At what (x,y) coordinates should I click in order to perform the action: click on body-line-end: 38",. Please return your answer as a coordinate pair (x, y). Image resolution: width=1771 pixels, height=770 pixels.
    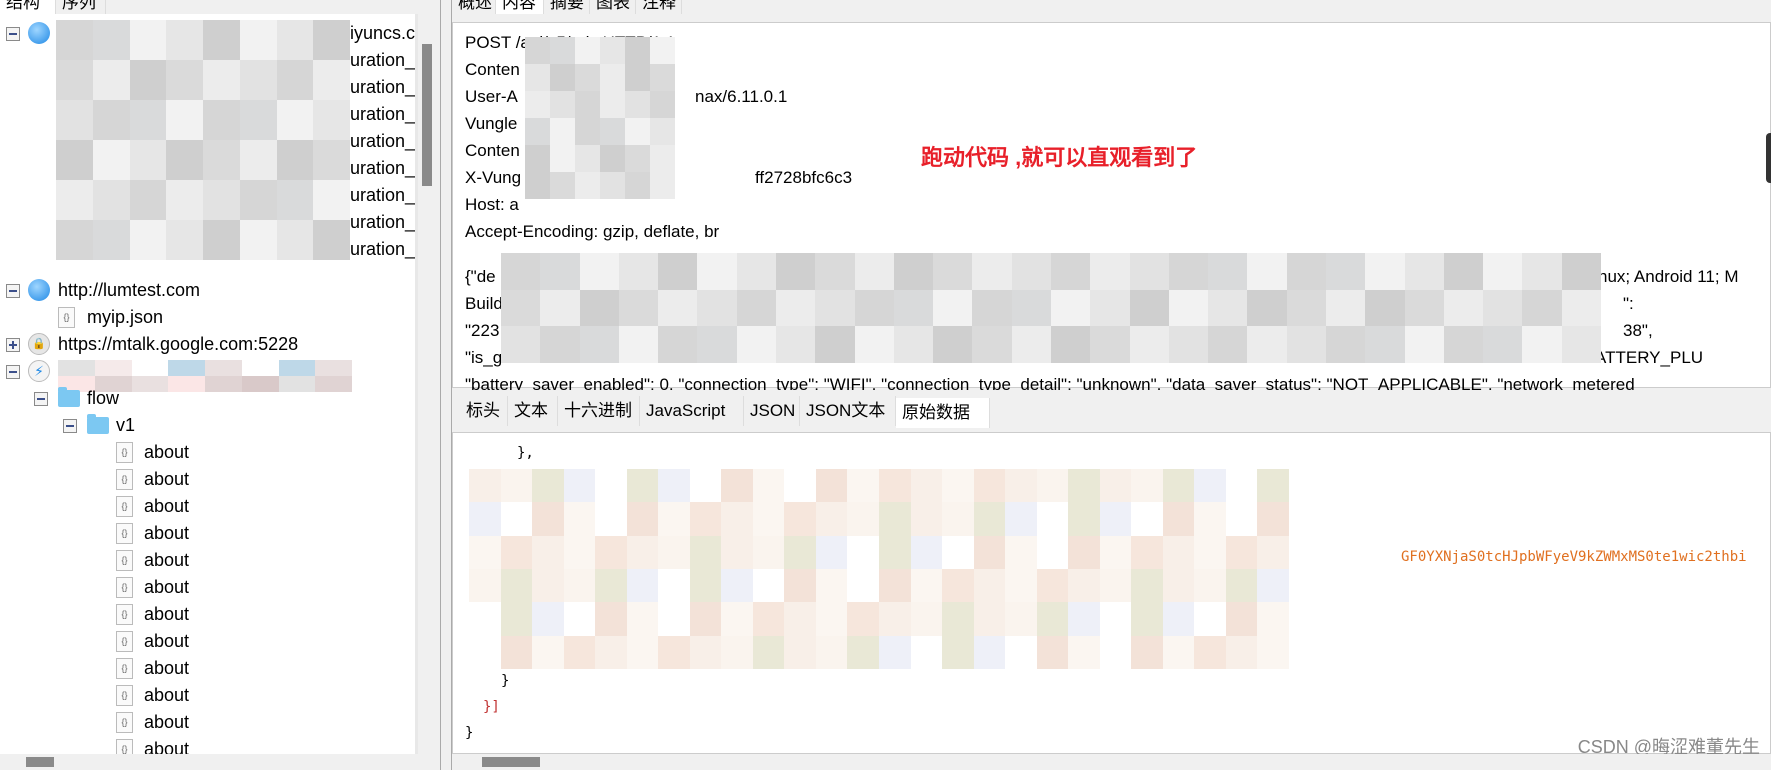
    Looking at the image, I should click on (1638, 330).